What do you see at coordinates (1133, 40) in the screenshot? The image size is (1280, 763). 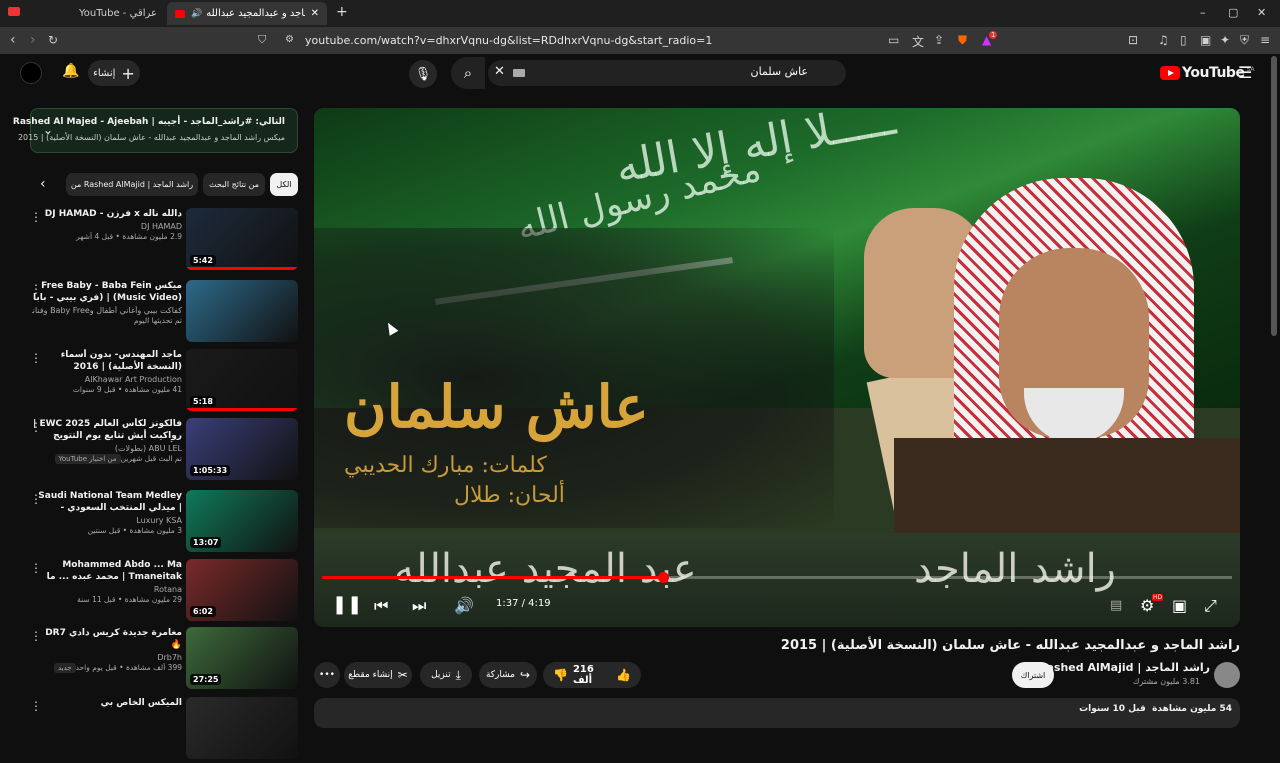 I see `screenshot-icon: ⊡` at bounding box center [1133, 40].